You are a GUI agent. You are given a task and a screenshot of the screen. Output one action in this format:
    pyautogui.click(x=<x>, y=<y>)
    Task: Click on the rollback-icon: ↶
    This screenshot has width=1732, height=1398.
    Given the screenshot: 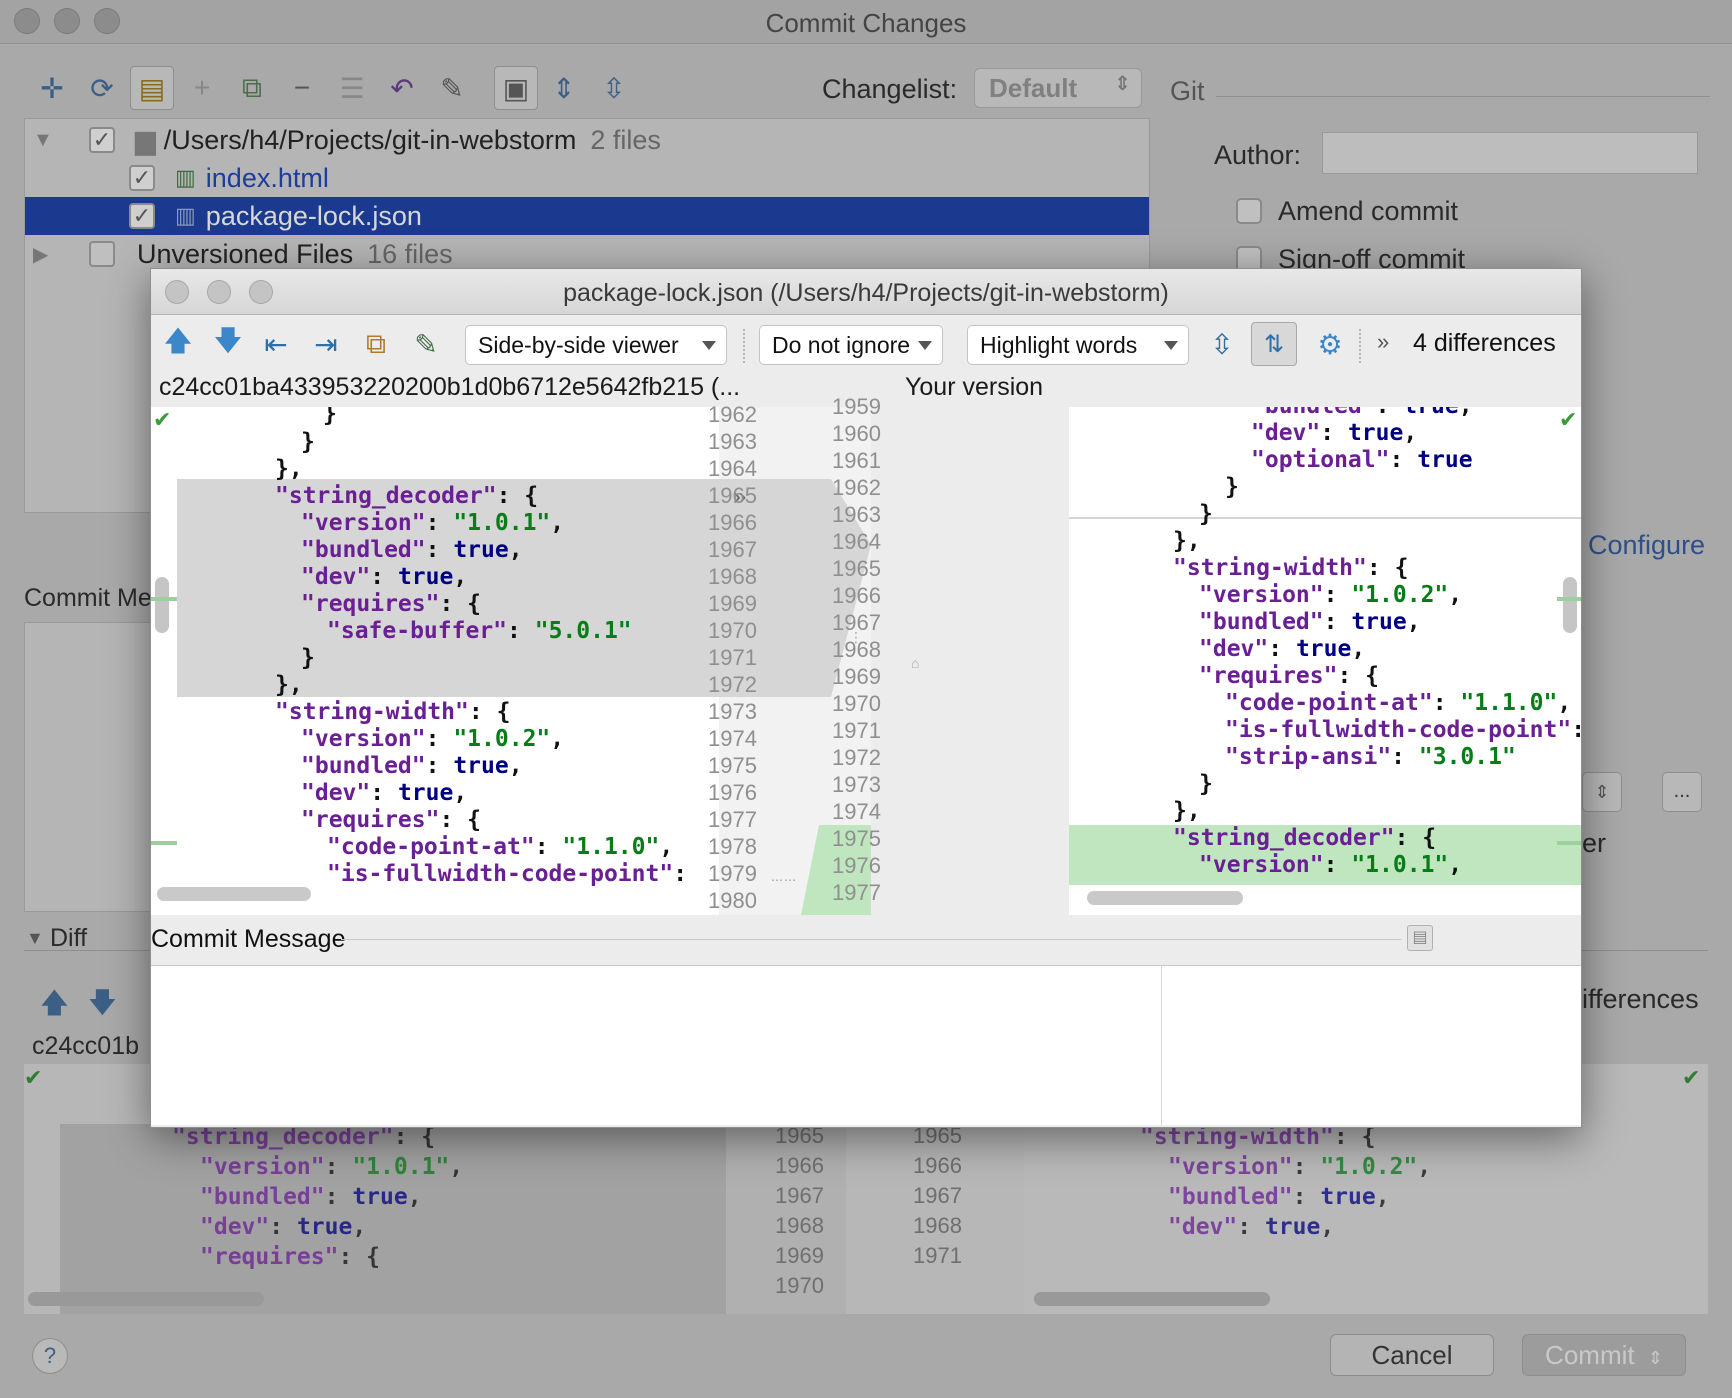 What is the action you would take?
    pyautogui.click(x=402, y=88)
    